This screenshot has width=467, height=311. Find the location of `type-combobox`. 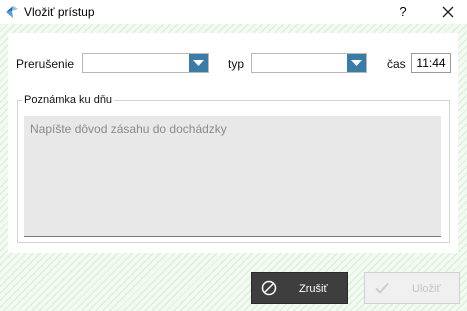

type-combobox is located at coordinates (309, 63).